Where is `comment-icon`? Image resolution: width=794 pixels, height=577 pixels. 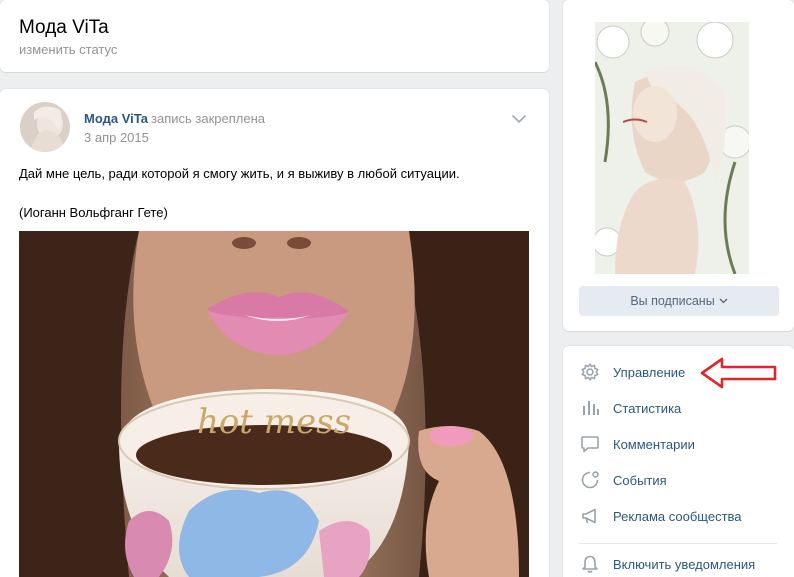
comment-icon is located at coordinates (590, 444).